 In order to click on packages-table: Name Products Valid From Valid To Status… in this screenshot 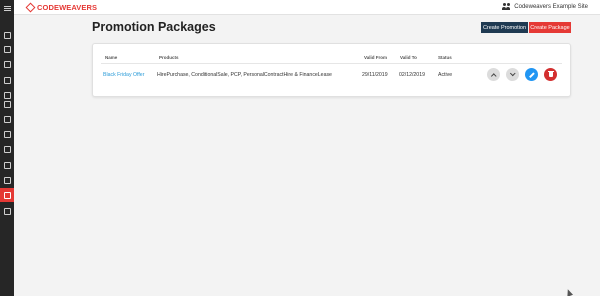, I will do `click(331, 70)`.